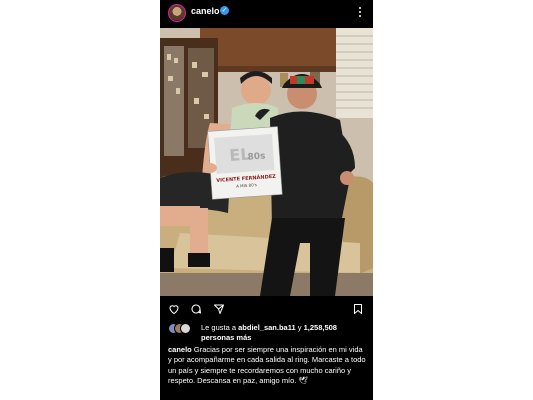  I want to click on likes-middle: y, so click(299, 327).